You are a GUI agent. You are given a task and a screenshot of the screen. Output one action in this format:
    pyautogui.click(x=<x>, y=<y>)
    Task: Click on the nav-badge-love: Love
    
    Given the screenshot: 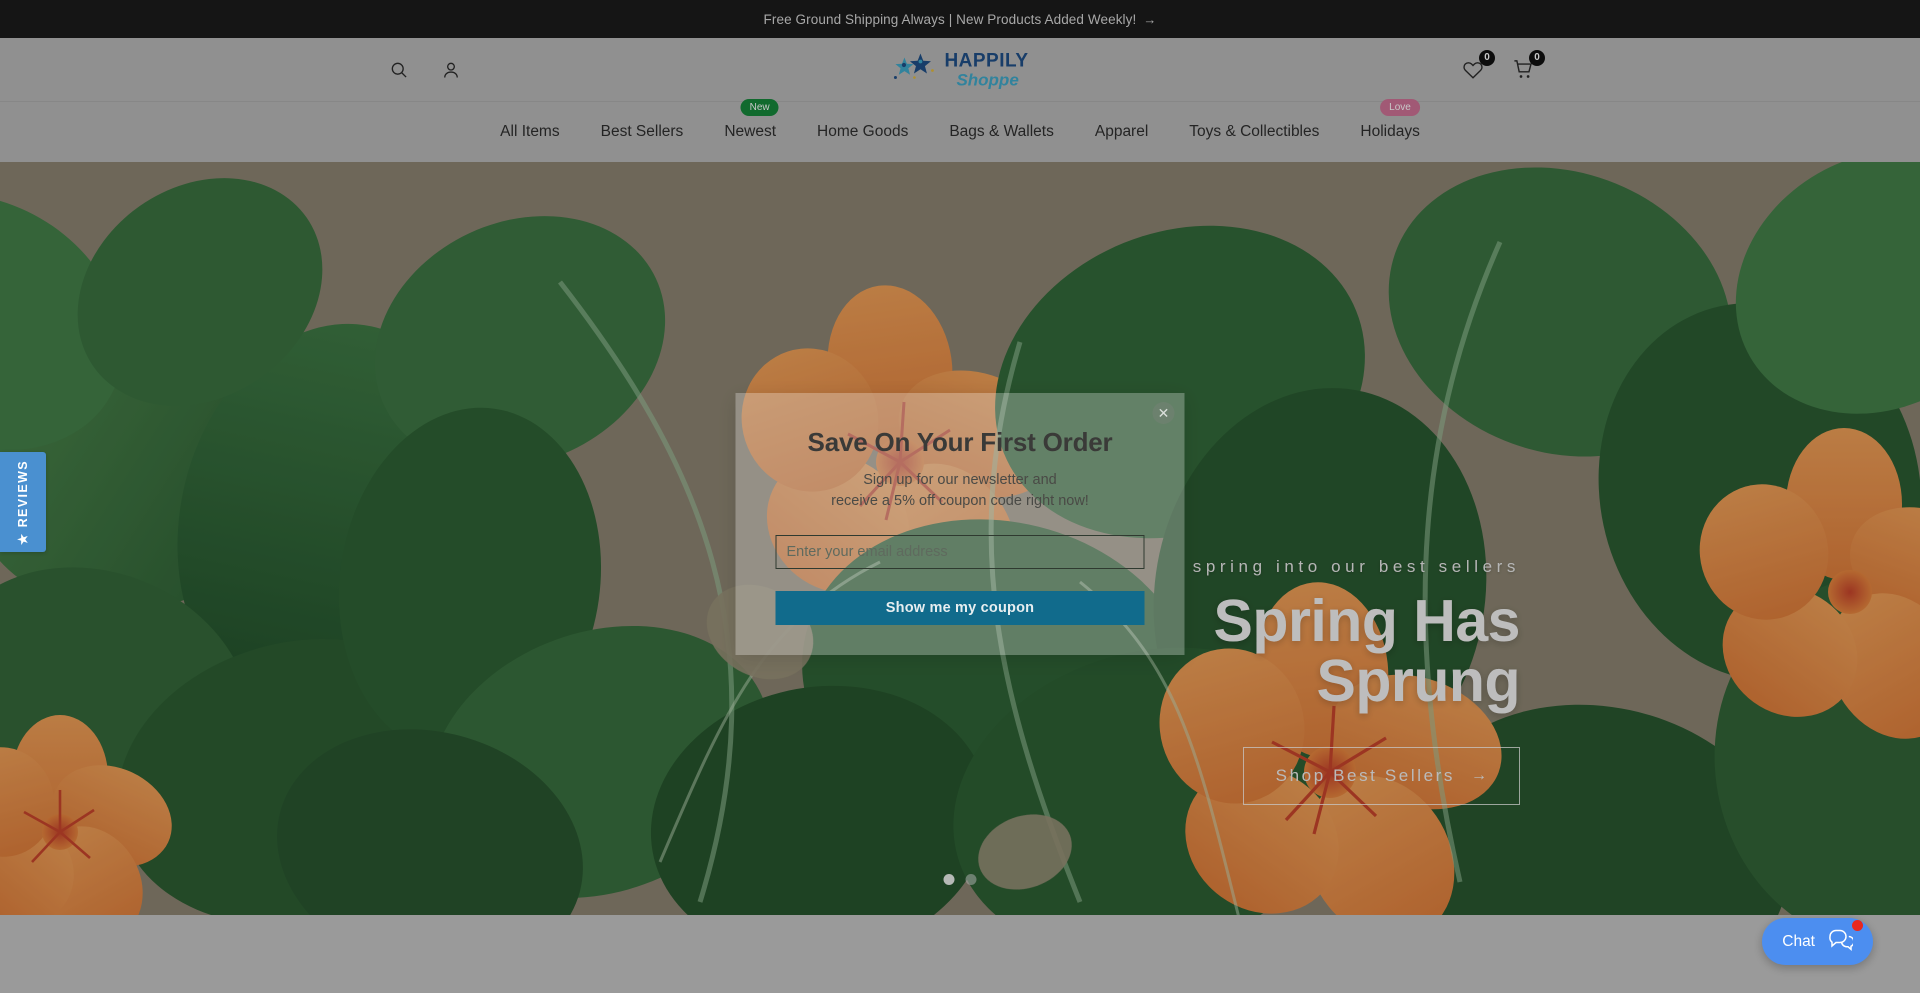 What is the action you would take?
    pyautogui.click(x=1400, y=107)
    